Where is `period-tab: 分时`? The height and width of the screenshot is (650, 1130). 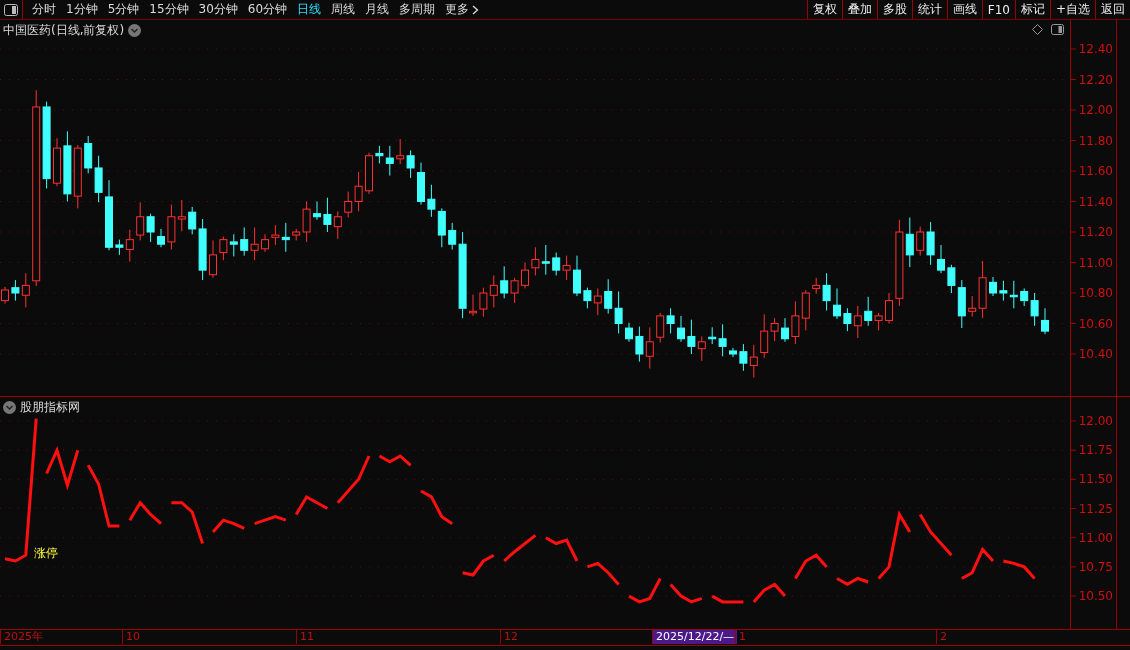 period-tab: 分时 is located at coordinates (44, 9).